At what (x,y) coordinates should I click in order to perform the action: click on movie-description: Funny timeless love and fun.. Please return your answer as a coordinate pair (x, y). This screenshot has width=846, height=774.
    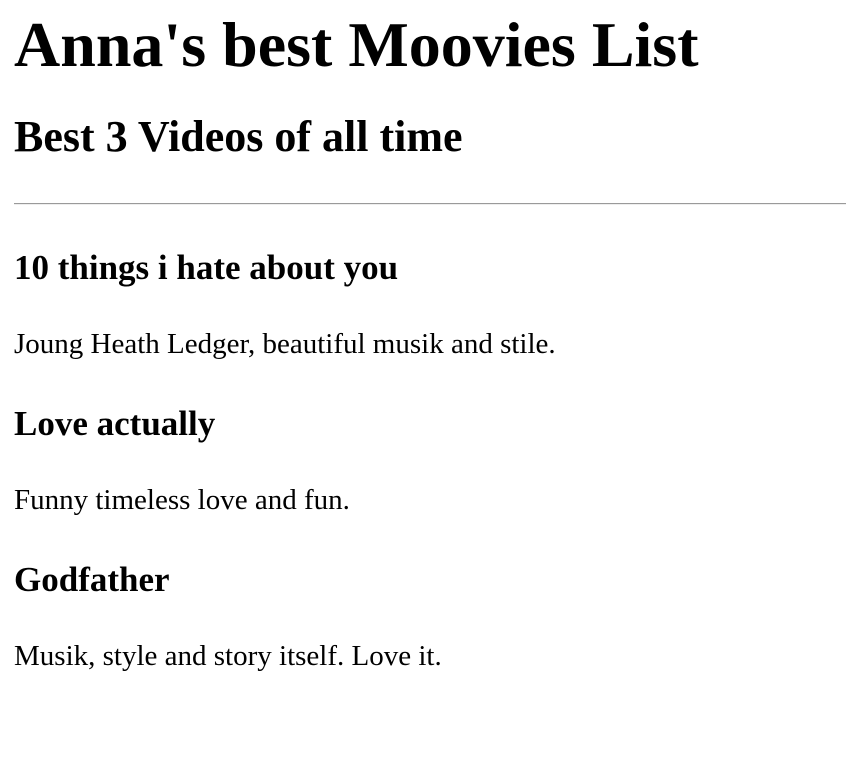
    Looking at the image, I should click on (182, 500).